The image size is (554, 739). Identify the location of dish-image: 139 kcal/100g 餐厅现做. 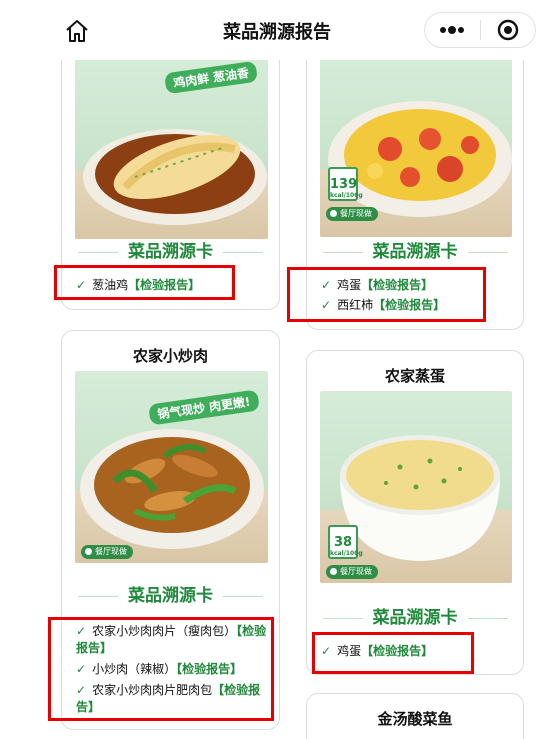
(416, 148).